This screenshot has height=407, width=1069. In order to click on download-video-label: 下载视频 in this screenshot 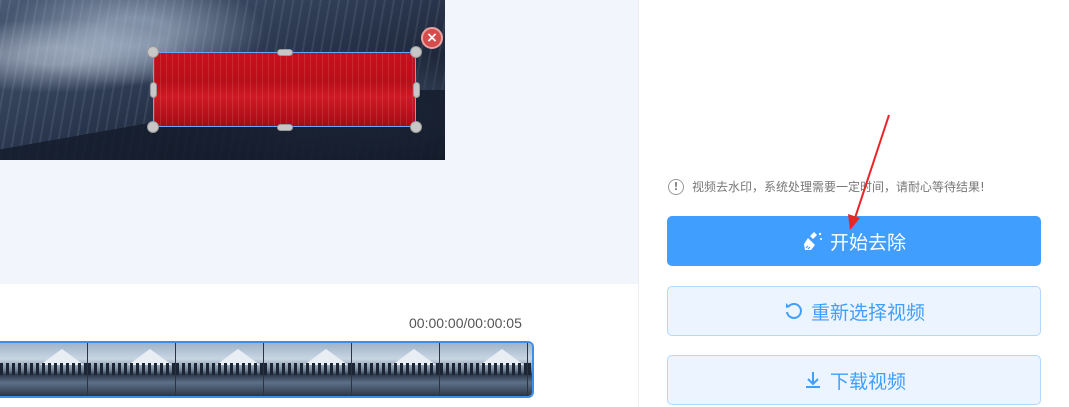, I will do `click(867, 381)`.